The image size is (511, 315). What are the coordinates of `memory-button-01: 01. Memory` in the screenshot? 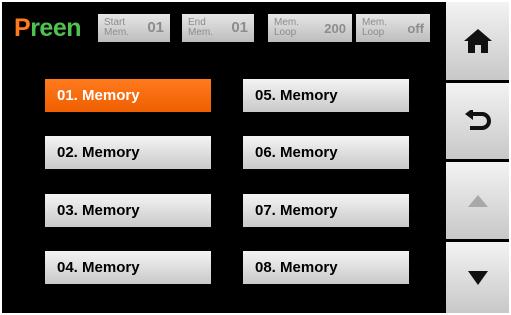 It's located at (128, 95).